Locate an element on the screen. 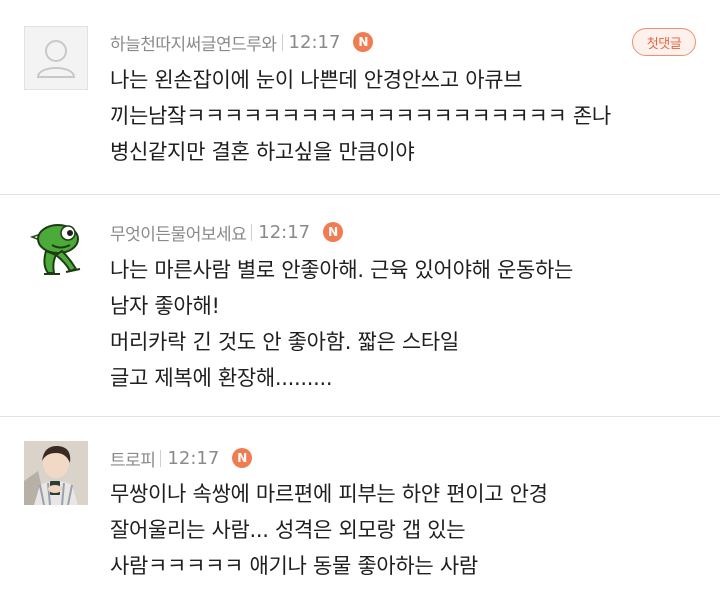 This screenshot has height=599, width=720. profile-photo is located at coordinates (56, 473).